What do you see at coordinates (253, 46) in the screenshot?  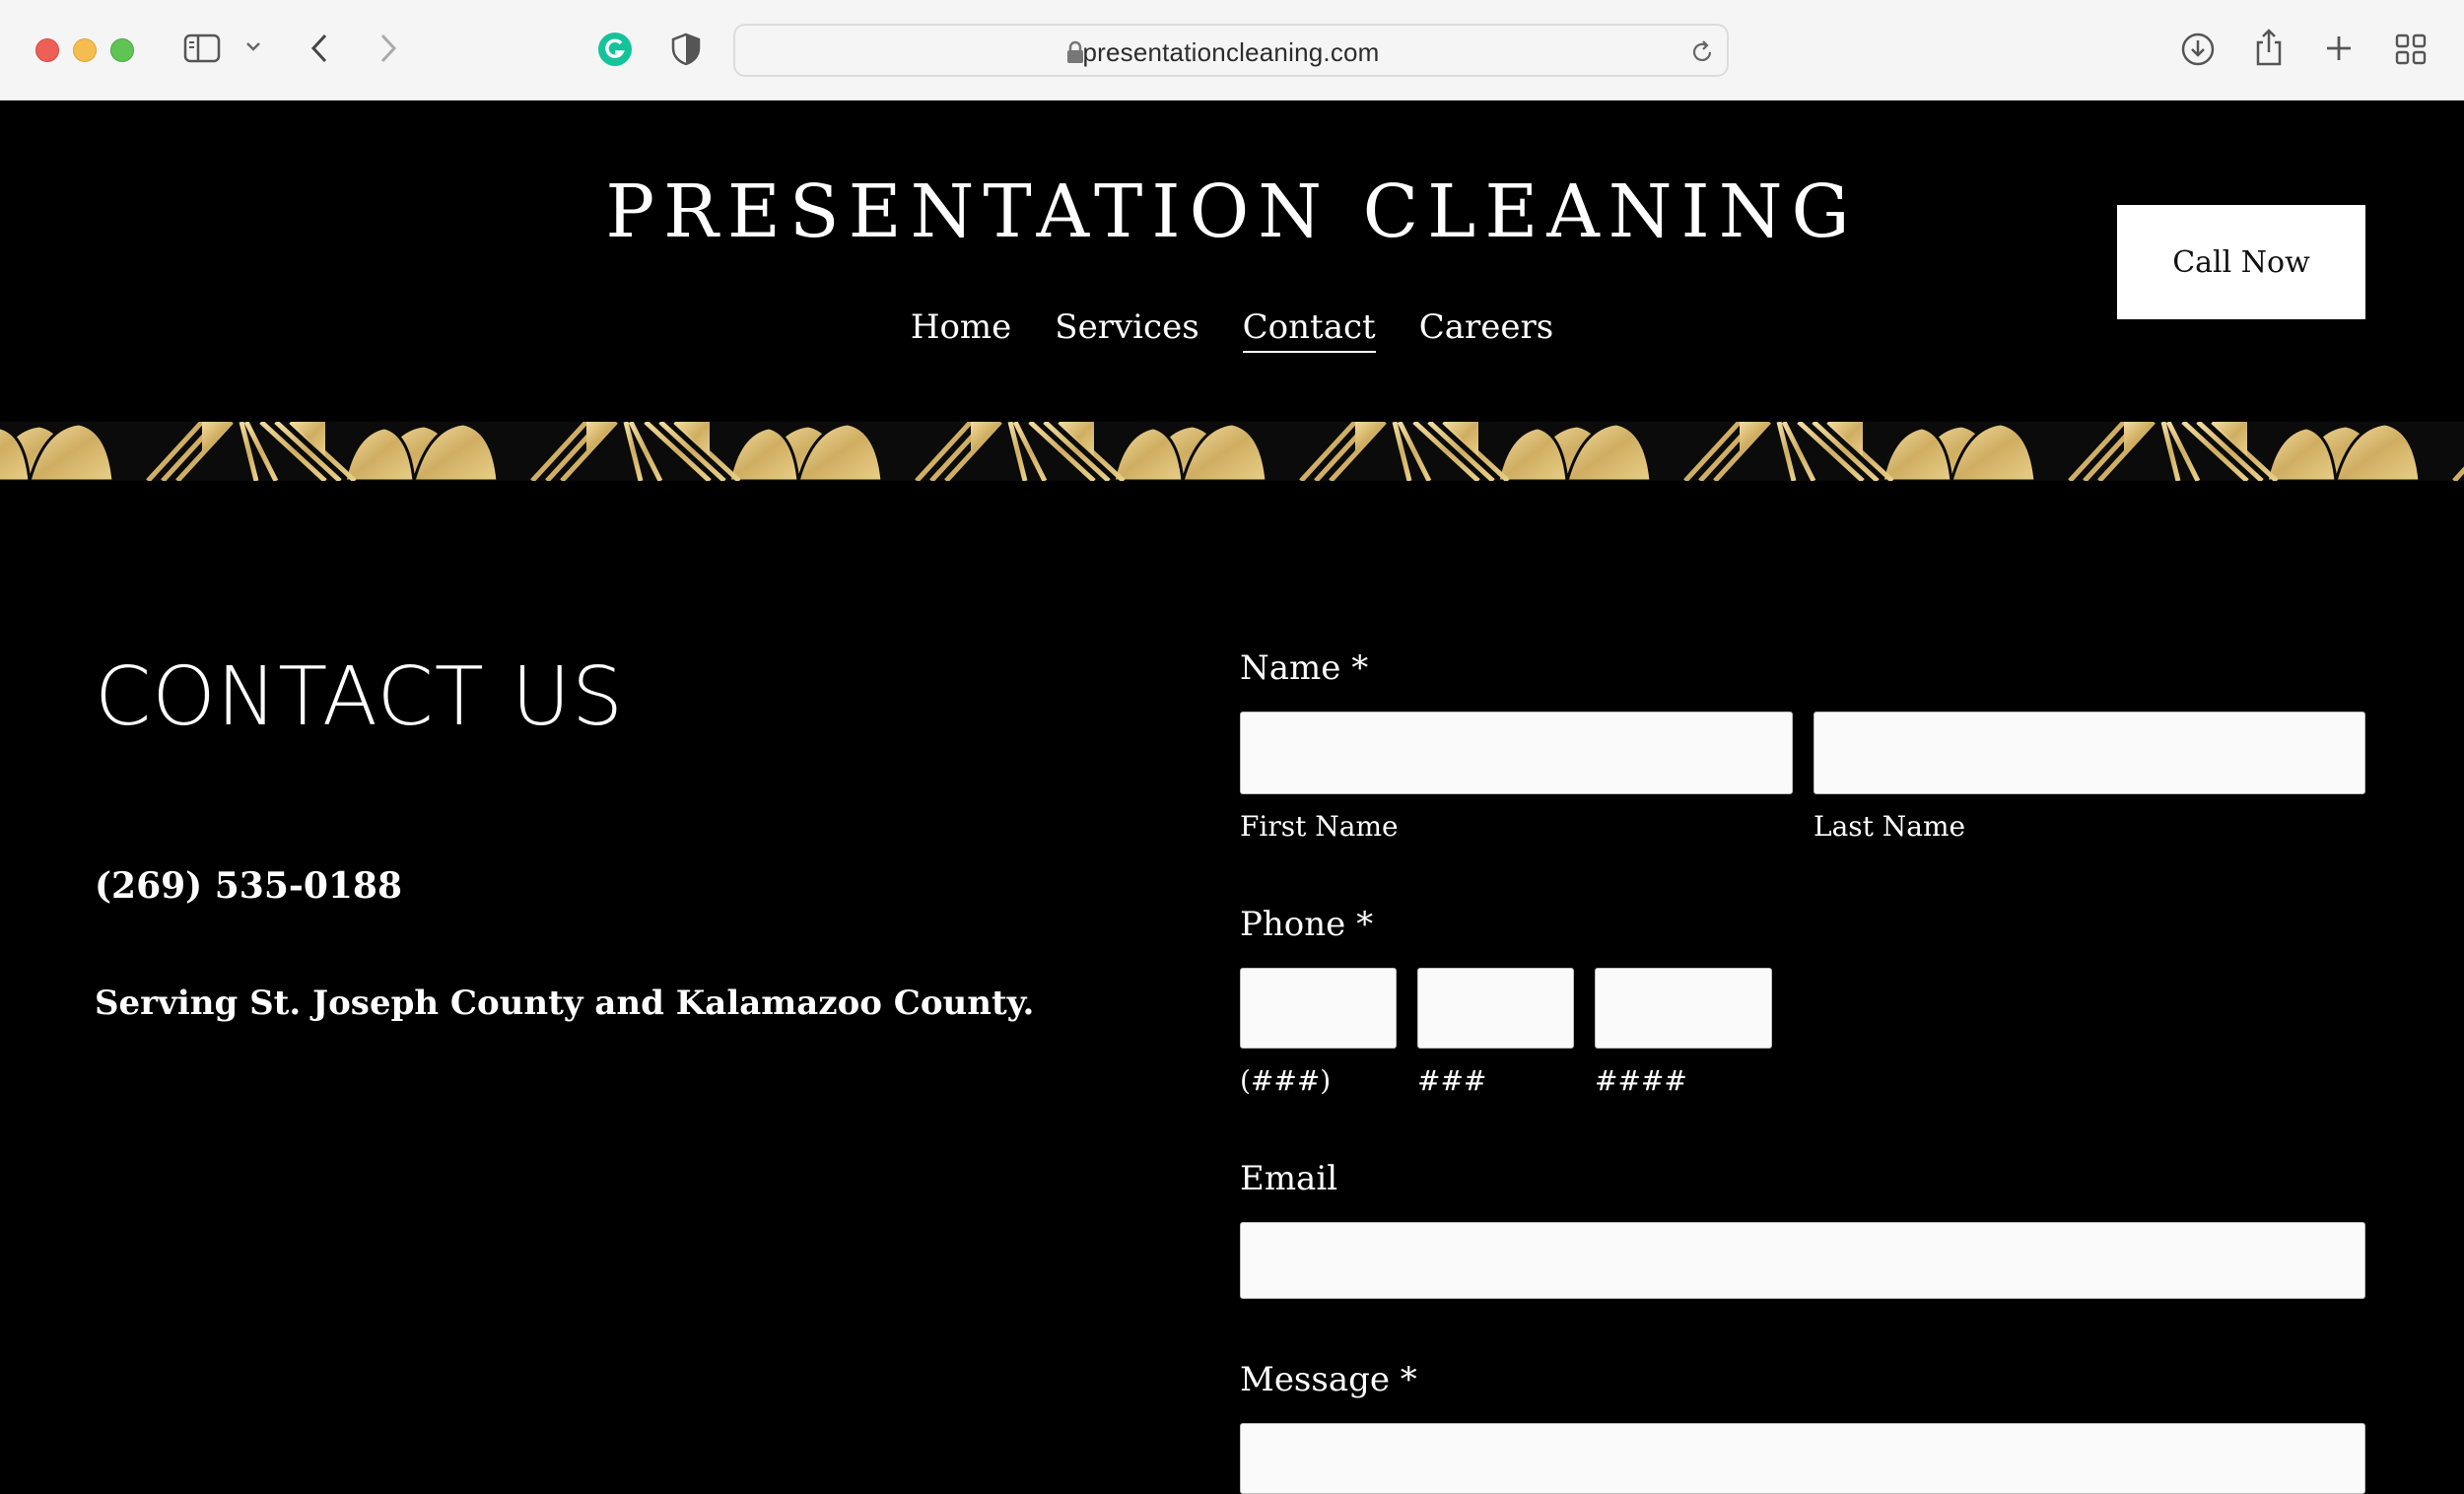 I see `chevron-down-icon` at bounding box center [253, 46].